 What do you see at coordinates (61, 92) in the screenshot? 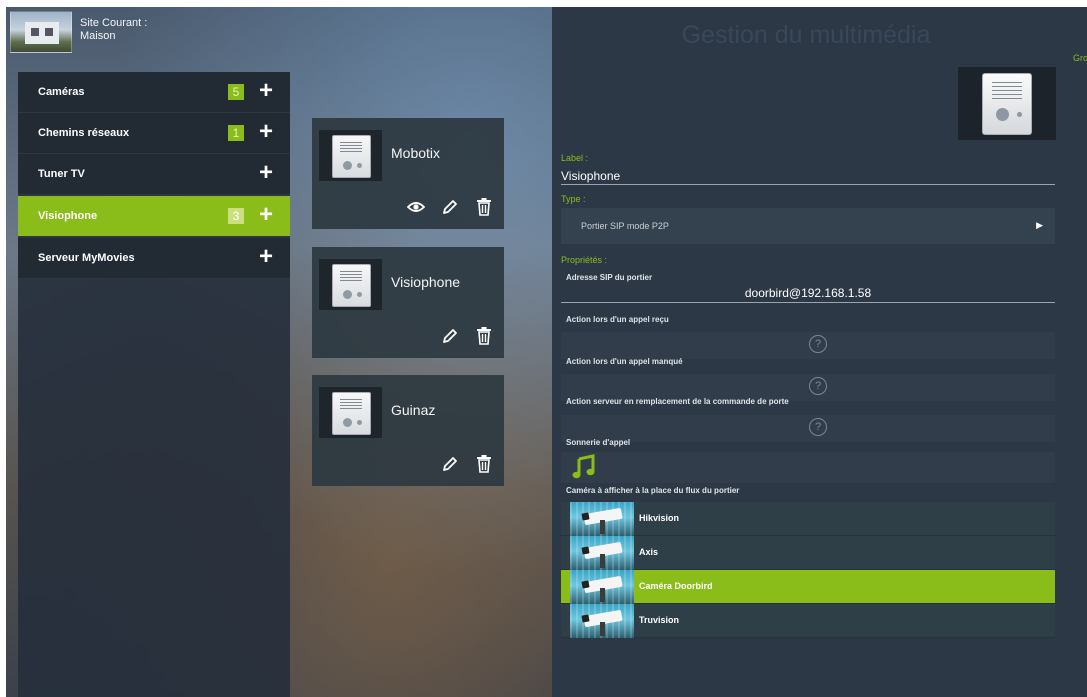
I see `menu-item-label: Caméras` at bounding box center [61, 92].